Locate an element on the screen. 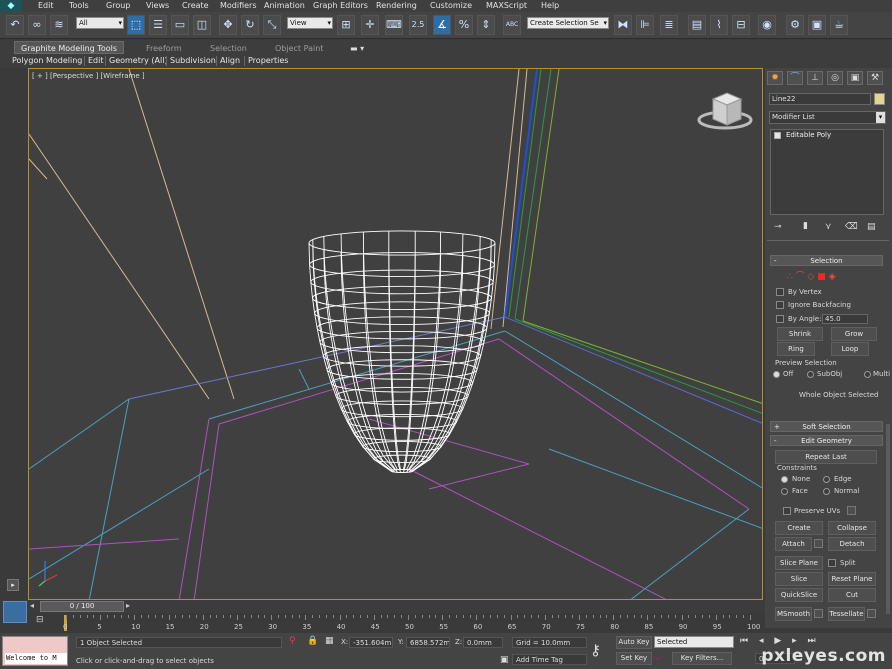 The image size is (892, 669). tessellate-button: Tessellate is located at coordinates (846, 614).